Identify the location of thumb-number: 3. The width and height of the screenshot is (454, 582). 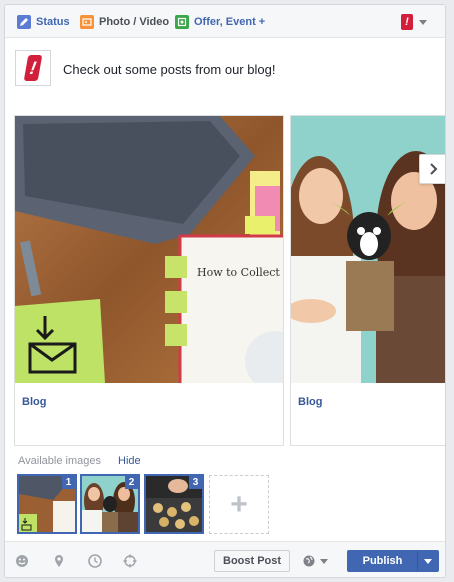
(195, 482).